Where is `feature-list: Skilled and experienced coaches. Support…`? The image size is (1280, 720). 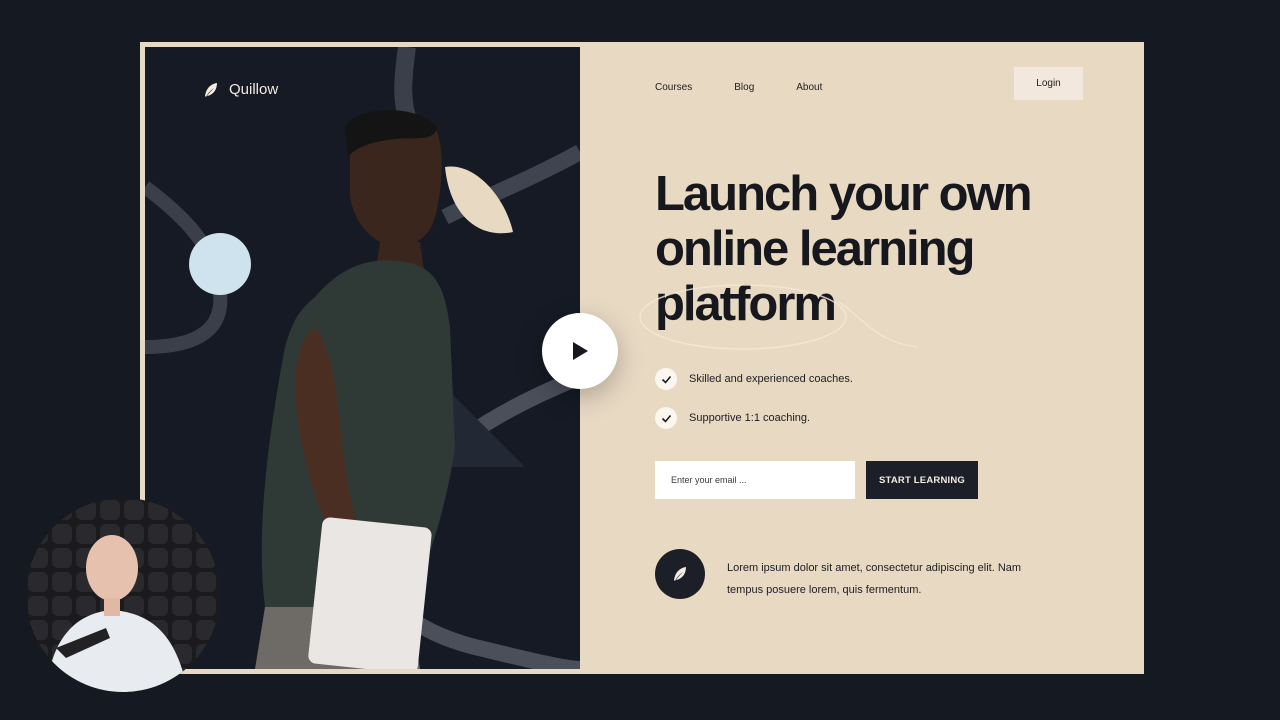 feature-list: Skilled and experienced coaches. Support… is located at coordinates (754, 407).